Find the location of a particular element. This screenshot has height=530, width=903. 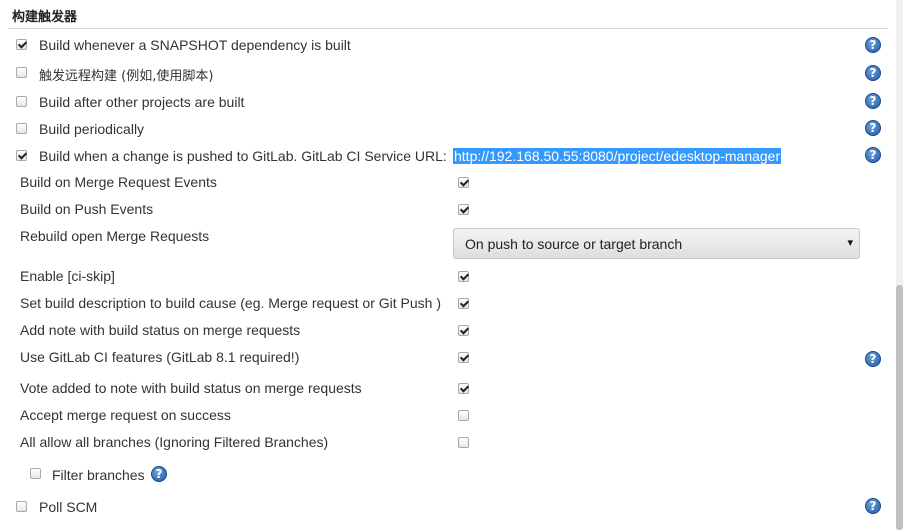

opt-ci-skip-checkbox is located at coordinates (463, 276).